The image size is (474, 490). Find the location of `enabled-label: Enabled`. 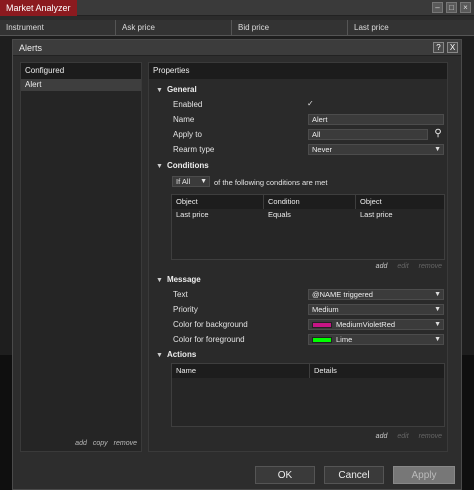

enabled-label: Enabled is located at coordinates (188, 104).